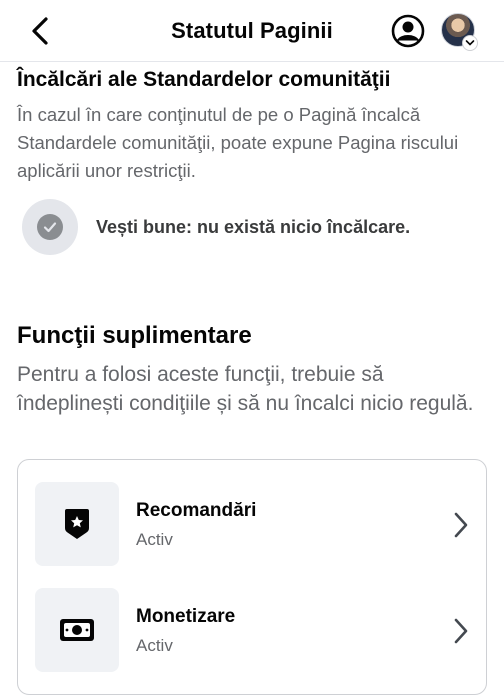 The image size is (504, 700). I want to click on star-badge-icon, so click(77, 524).